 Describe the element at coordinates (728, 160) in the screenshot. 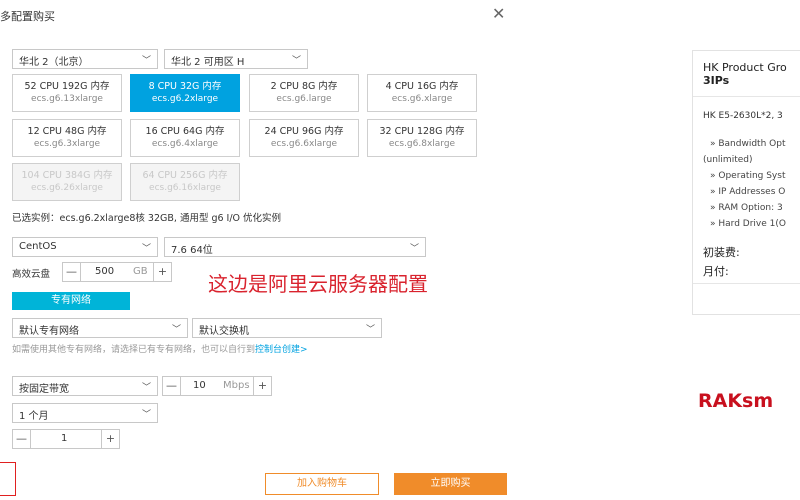

I see `list-item: (unlimited)` at that location.